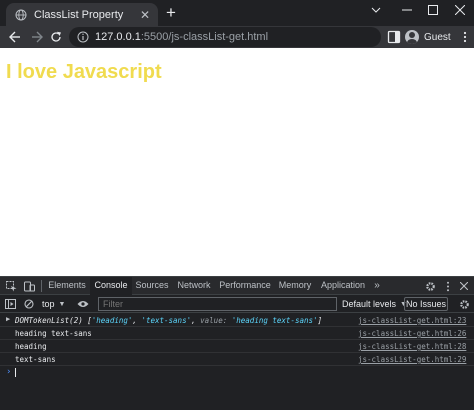 The image size is (474, 410). Describe the element at coordinates (237, 13) in the screenshot. I see `title-bar: ClassList Property ✕ +` at that location.